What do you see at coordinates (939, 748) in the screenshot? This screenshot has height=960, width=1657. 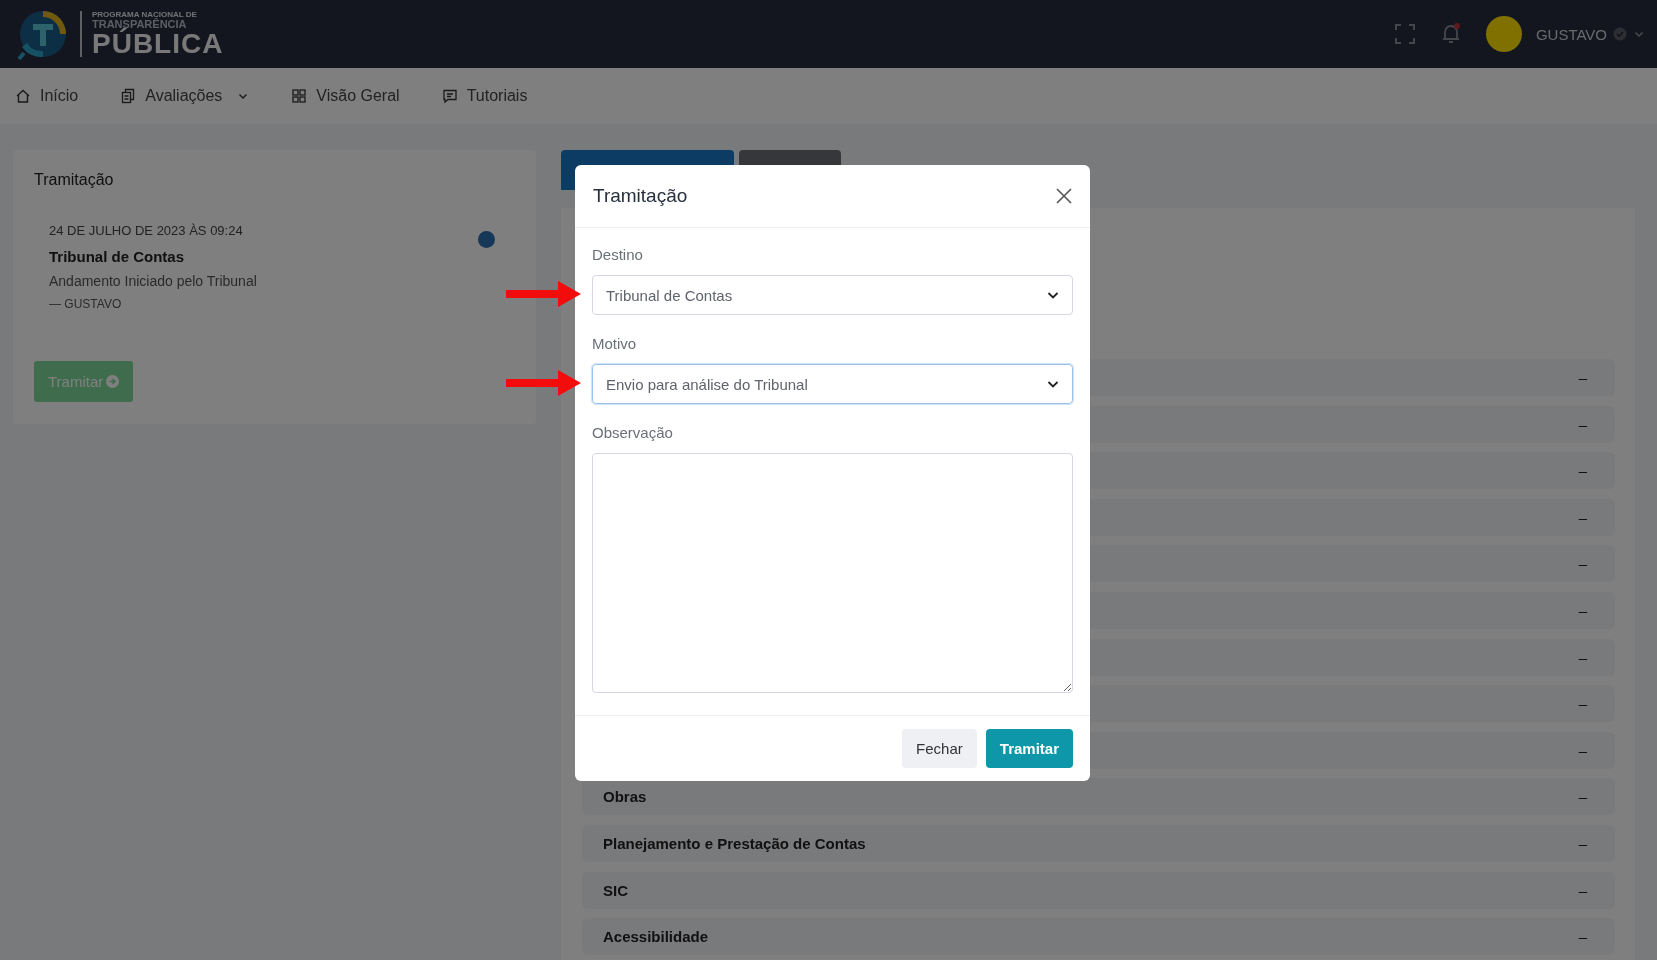 I see `close-button: Fechar` at bounding box center [939, 748].